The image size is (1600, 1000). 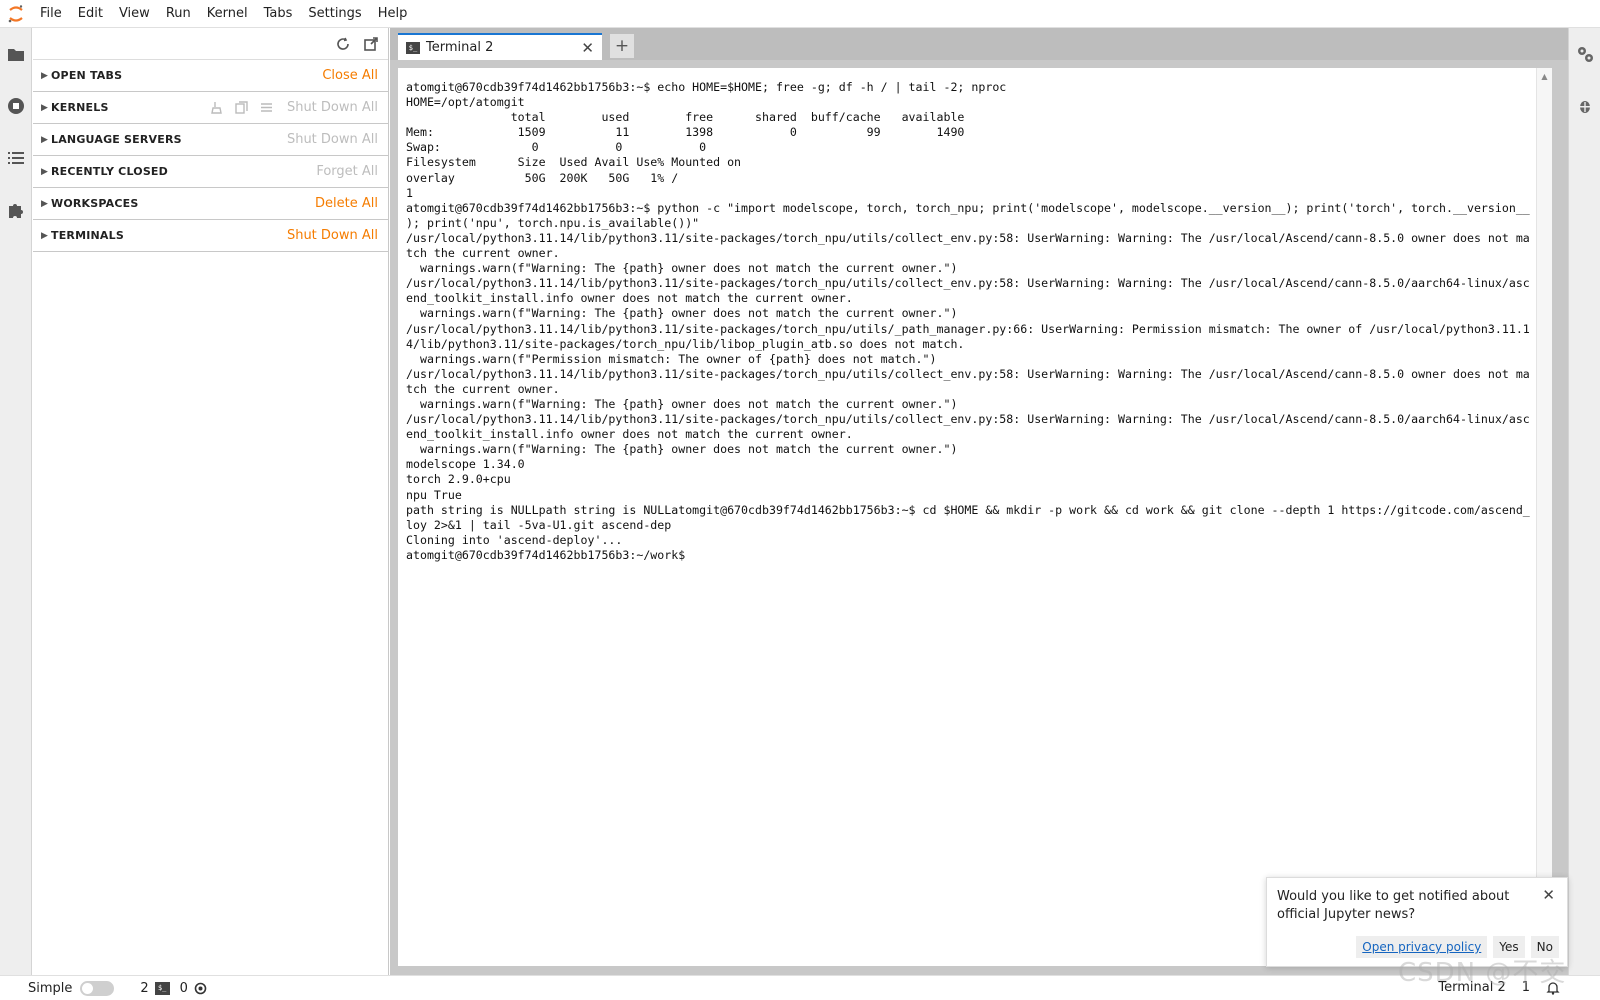 What do you see at coordinates (241, 107) in the screenshot?
I see `copy-icon` at bounding box center [241, 107].